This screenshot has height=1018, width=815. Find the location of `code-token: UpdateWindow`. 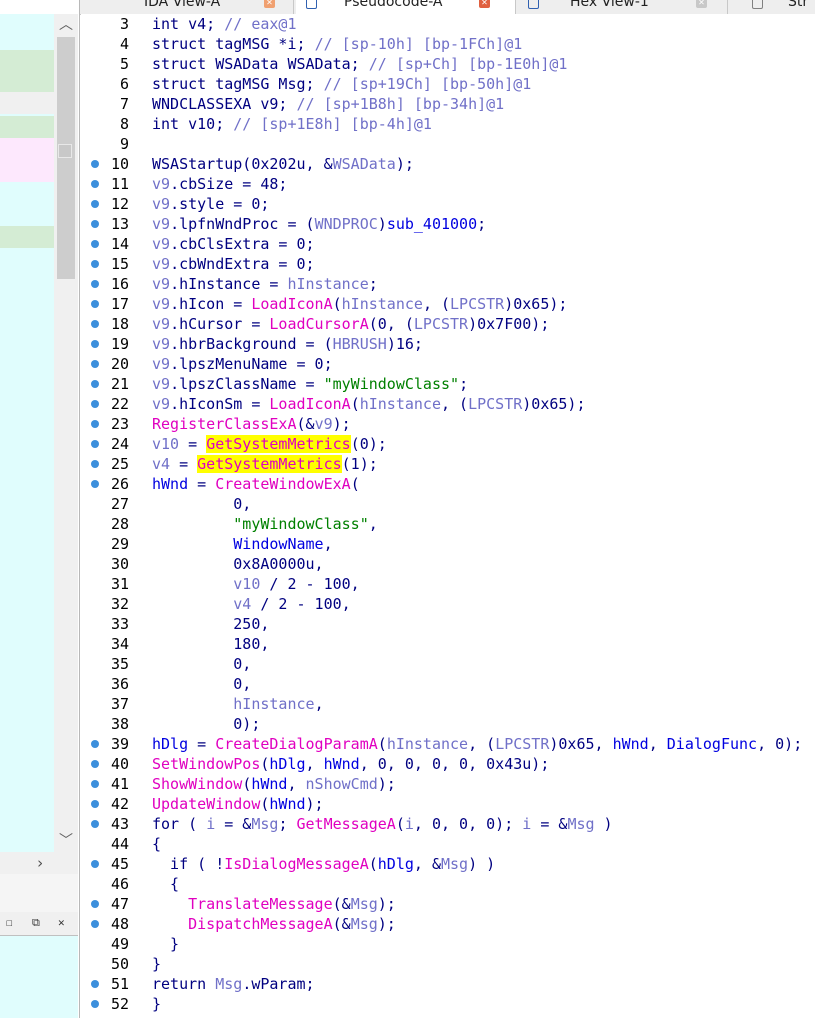

code-token: UpdateWindow is located at coordinates (206, 804).